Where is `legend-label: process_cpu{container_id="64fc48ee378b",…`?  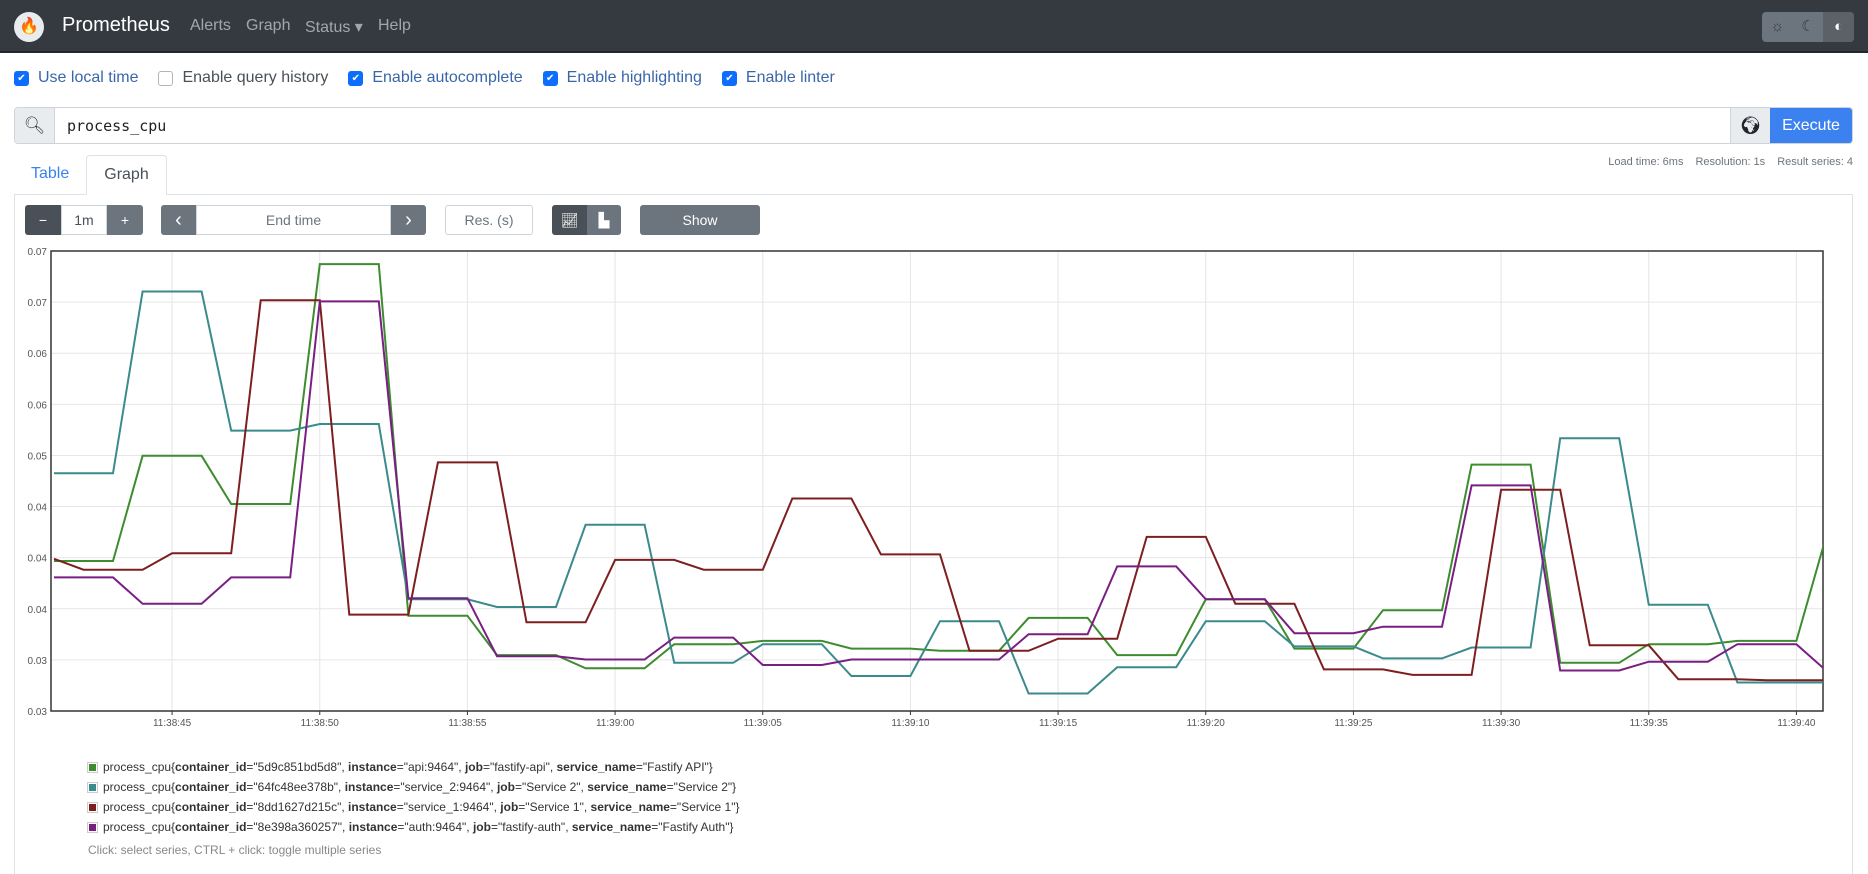
legend-label: process_cpu{container_id="64fc48ee378b",… is located at coordinates (420, 787).